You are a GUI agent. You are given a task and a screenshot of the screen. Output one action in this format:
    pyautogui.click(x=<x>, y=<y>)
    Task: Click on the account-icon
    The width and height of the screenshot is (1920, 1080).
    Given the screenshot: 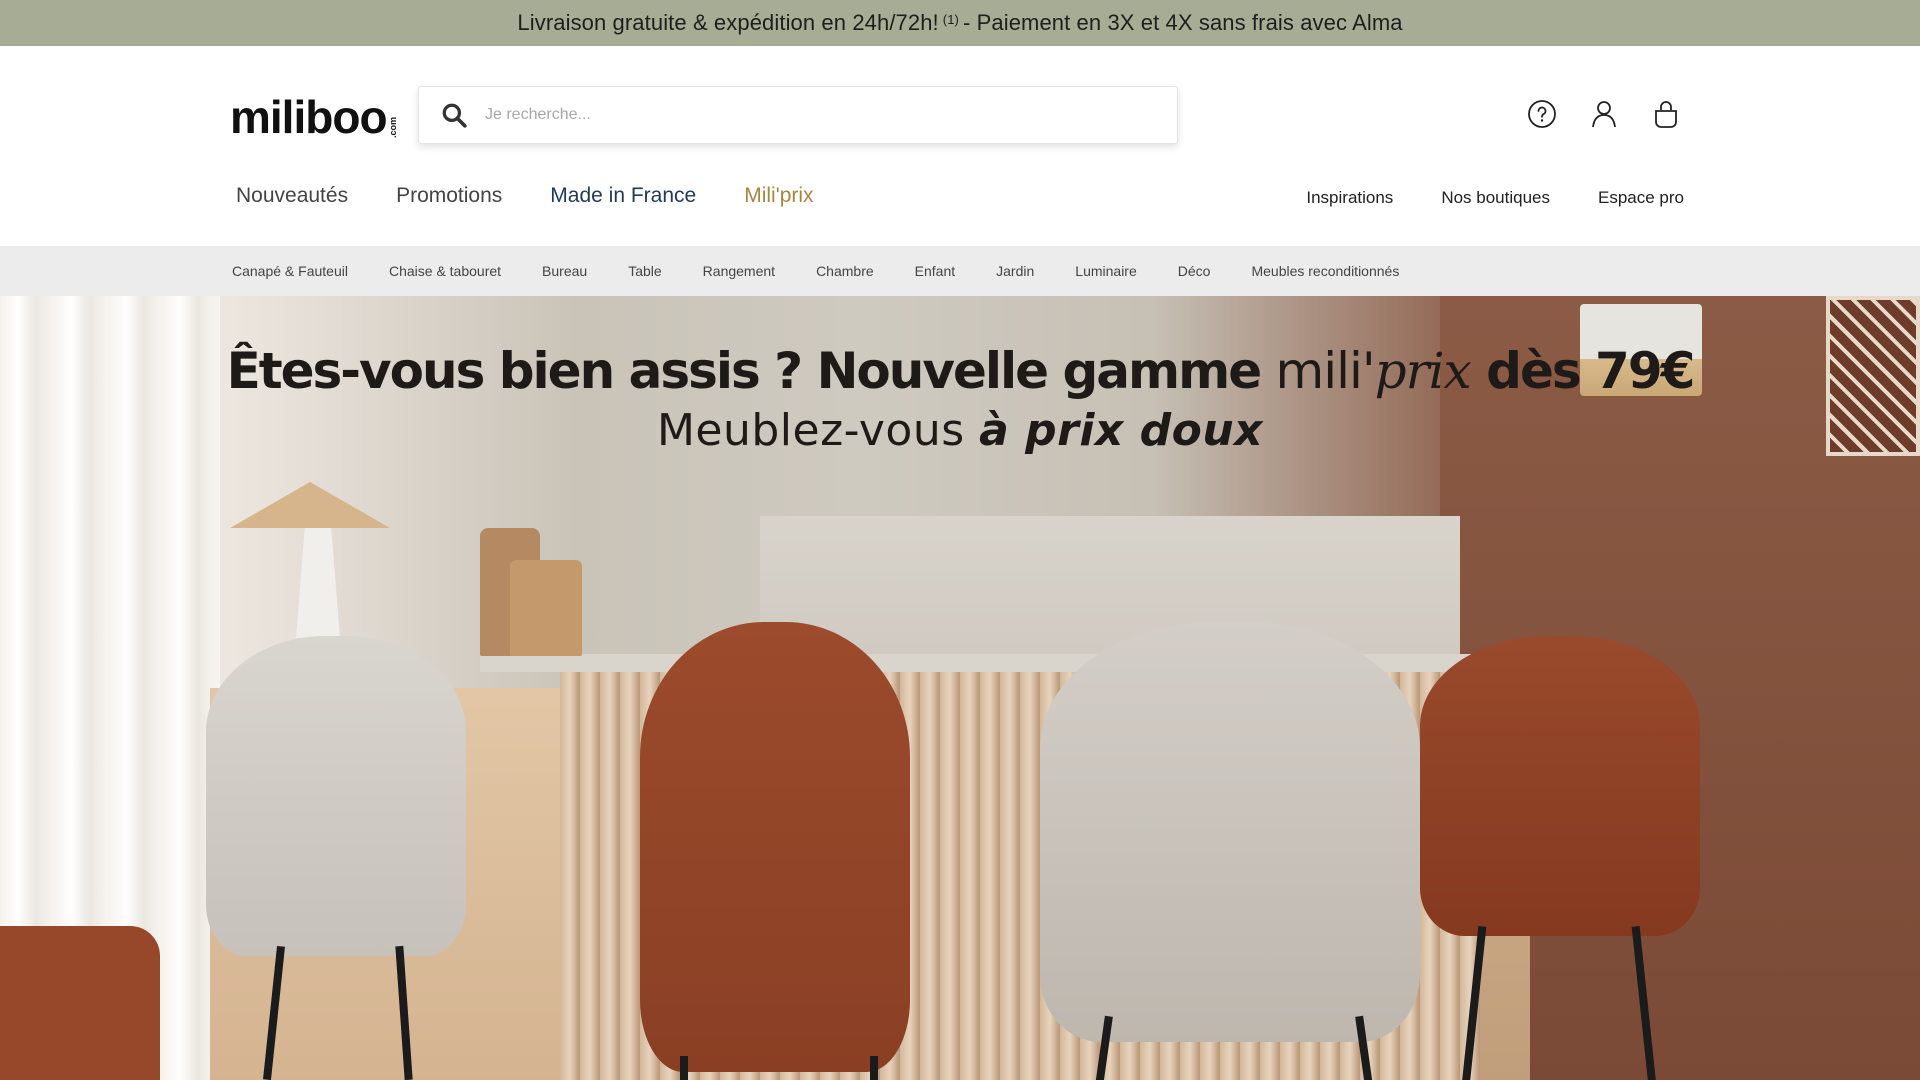 What is the action you would take?
    pyautogui.click(x=1604, y=114)
    